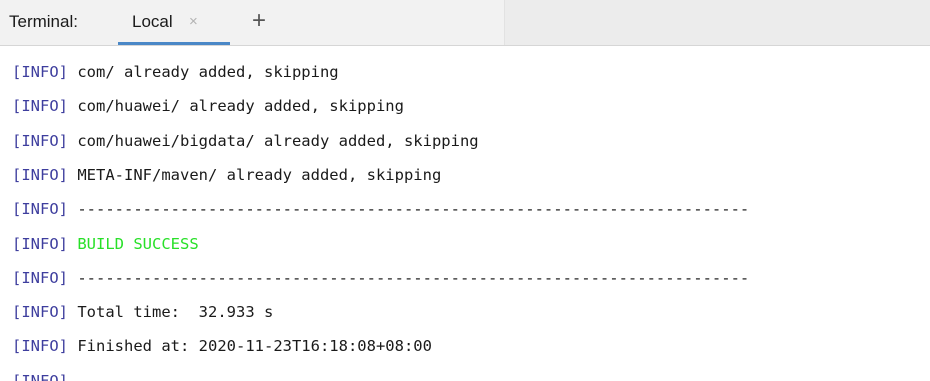 This screenshot has height=381, width=930. Describe the element at coordinates (152, 22) in the screenshot. I see `tab-local-label: Local` at that location.